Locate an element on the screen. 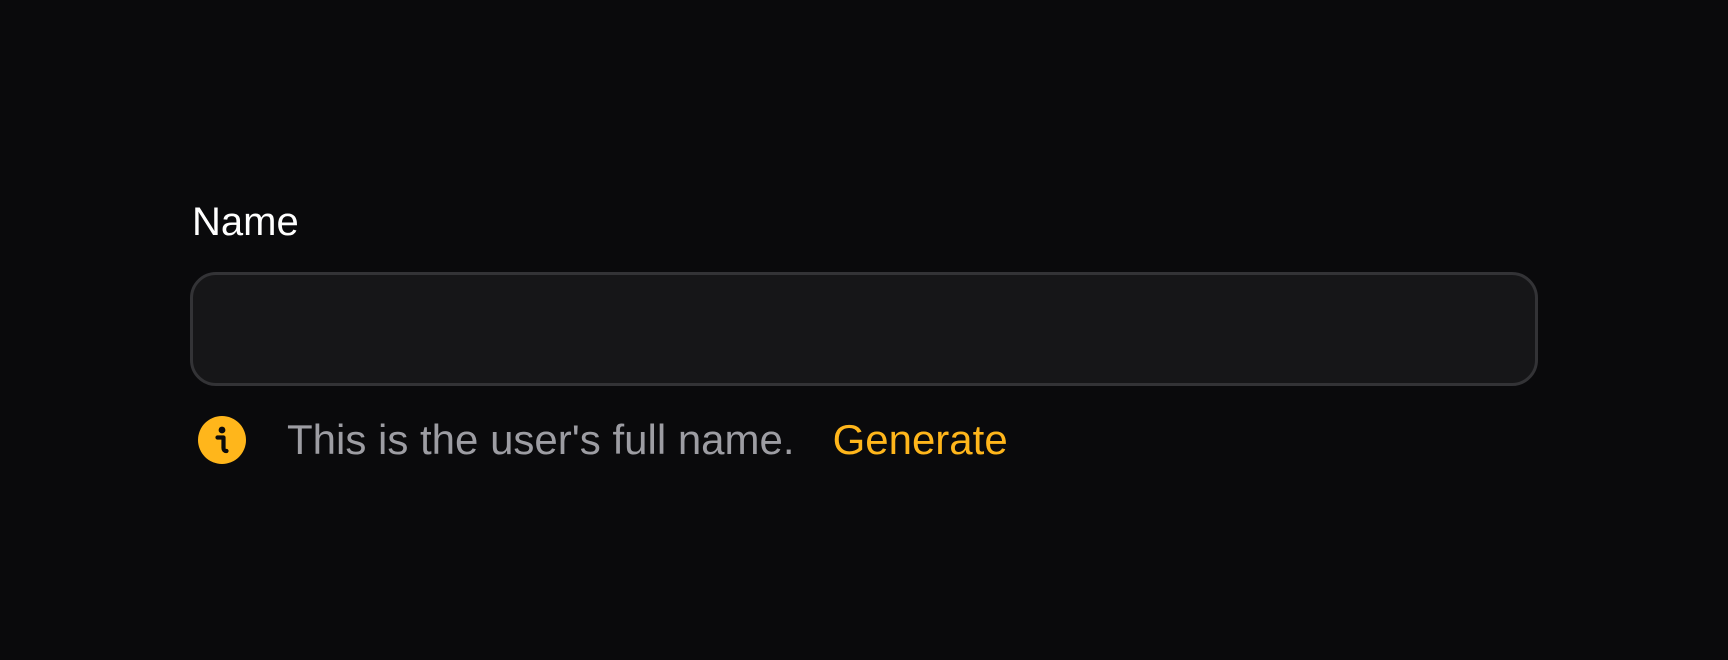  generate-link: Generate is located at coordinates (920, 440).